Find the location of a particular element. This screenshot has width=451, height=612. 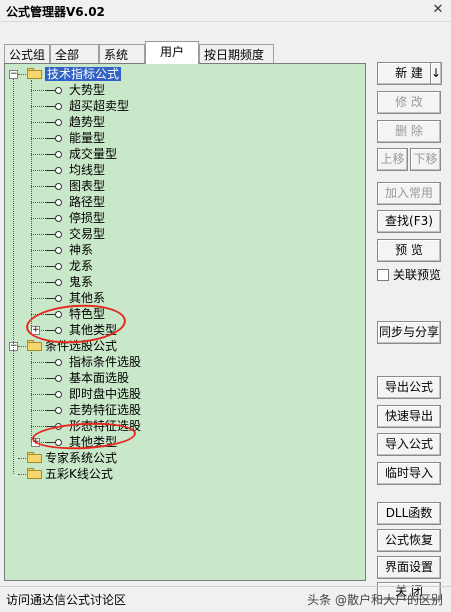

move-up-button: 上移 is located at coordinates (392, 159).